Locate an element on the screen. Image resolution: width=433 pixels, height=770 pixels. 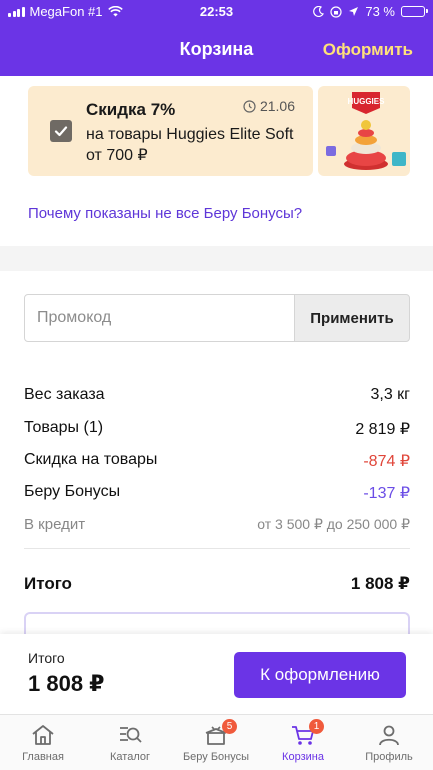
orientation-lock-icon is located at coordinates (336, 11).